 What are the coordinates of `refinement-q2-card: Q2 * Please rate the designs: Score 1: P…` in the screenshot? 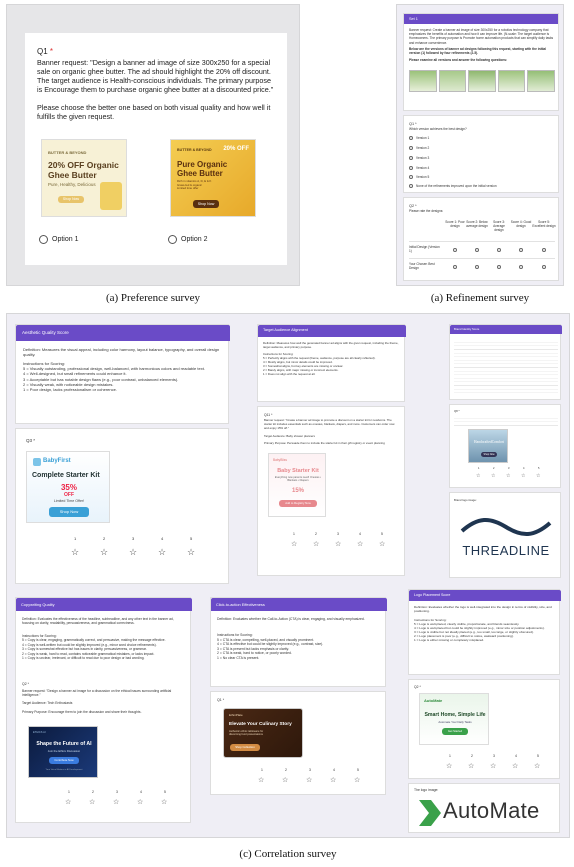 It's located at (481, 239).